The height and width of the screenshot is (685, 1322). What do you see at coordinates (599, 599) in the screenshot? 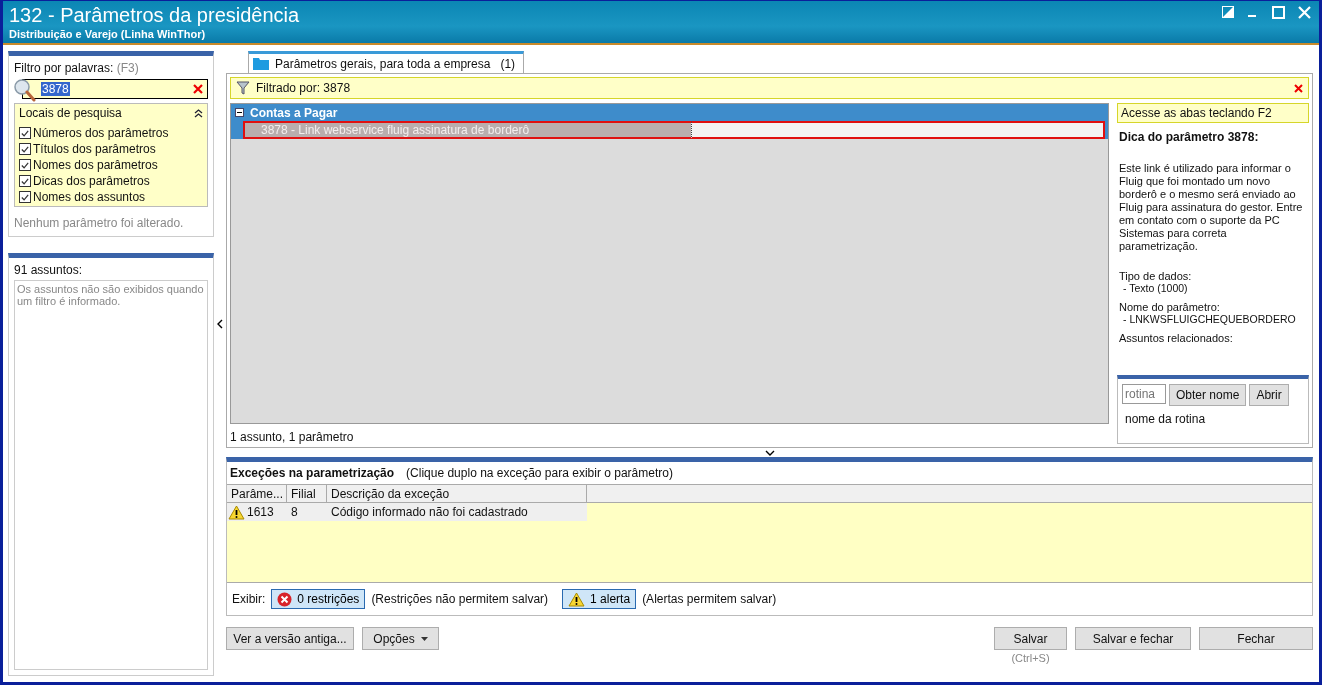
I see `filter-toggle-button: 1 alerta` at bounding box center [599, 599].